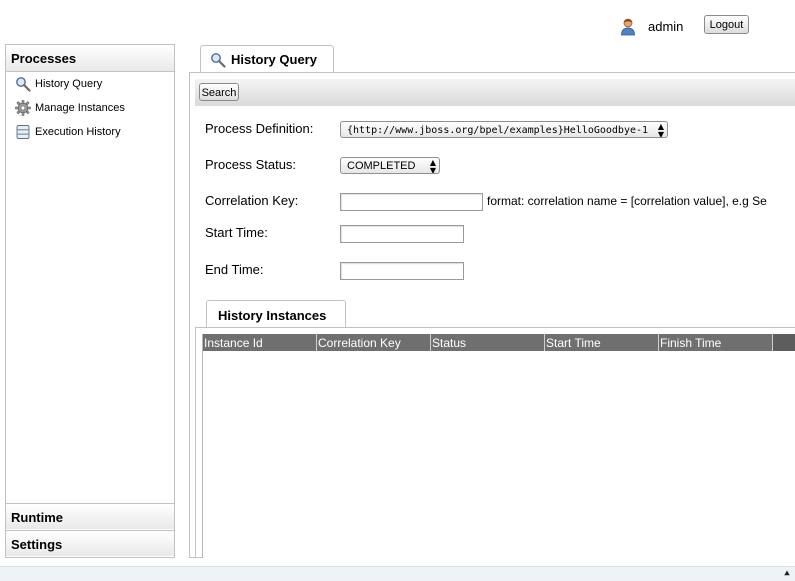 The width and height of the screenshot is (795, 581). I want to click on sidebar-item-label: History Query, so click(69, 84).